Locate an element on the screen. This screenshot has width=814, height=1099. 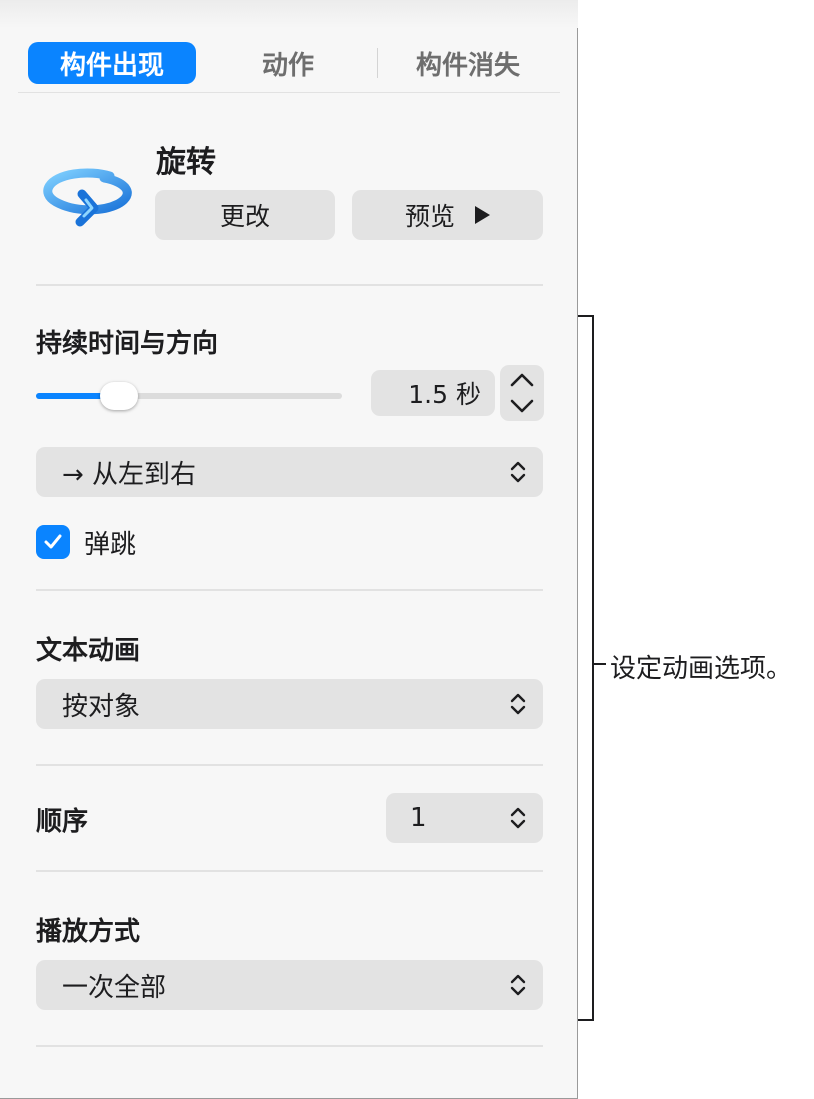
duration-slider-track is located at coordinates (189, 396).